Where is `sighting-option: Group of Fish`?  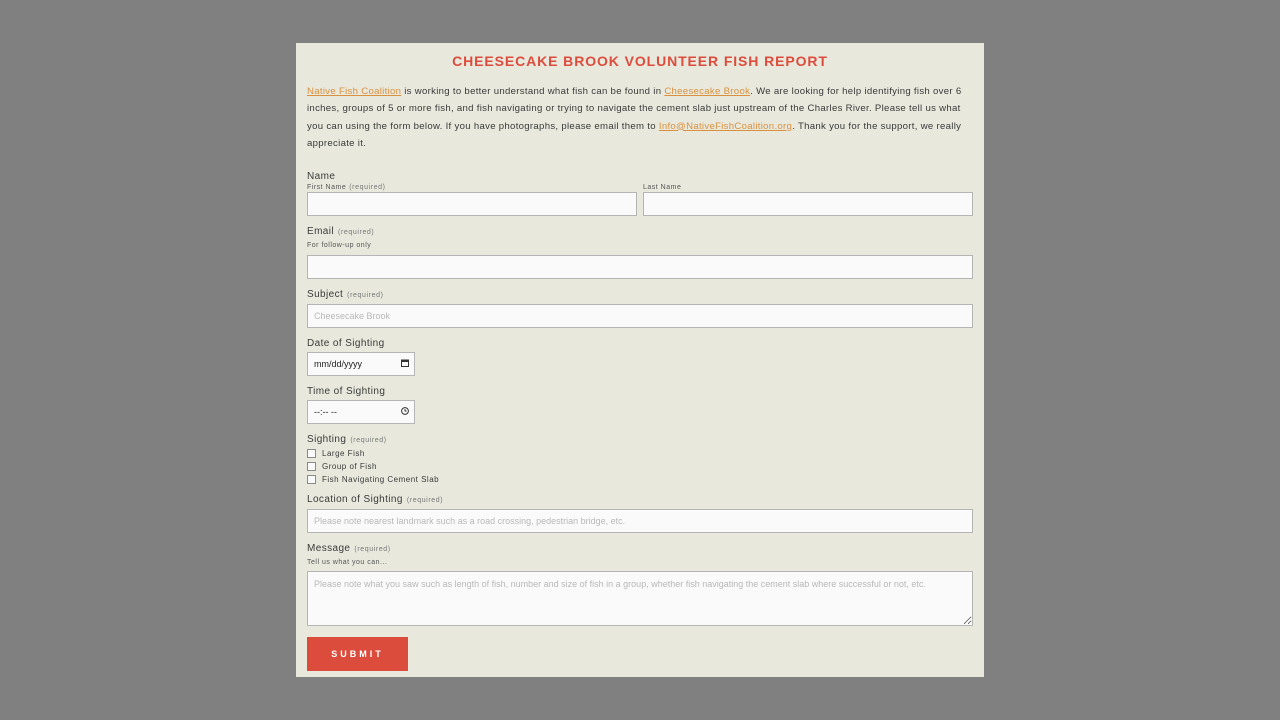
sighting-option: Group of Fish is located at coordinates (640, 466).